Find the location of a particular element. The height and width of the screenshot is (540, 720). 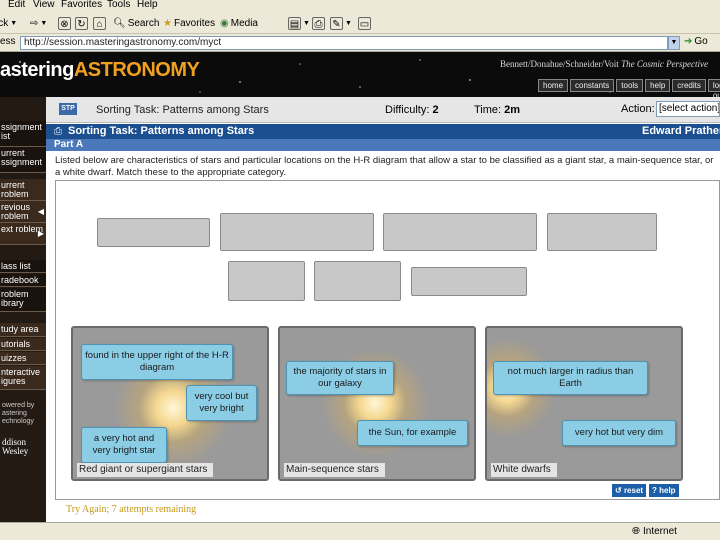

sidebar-item-label: revious roblem is located at coordinates (16, 211).